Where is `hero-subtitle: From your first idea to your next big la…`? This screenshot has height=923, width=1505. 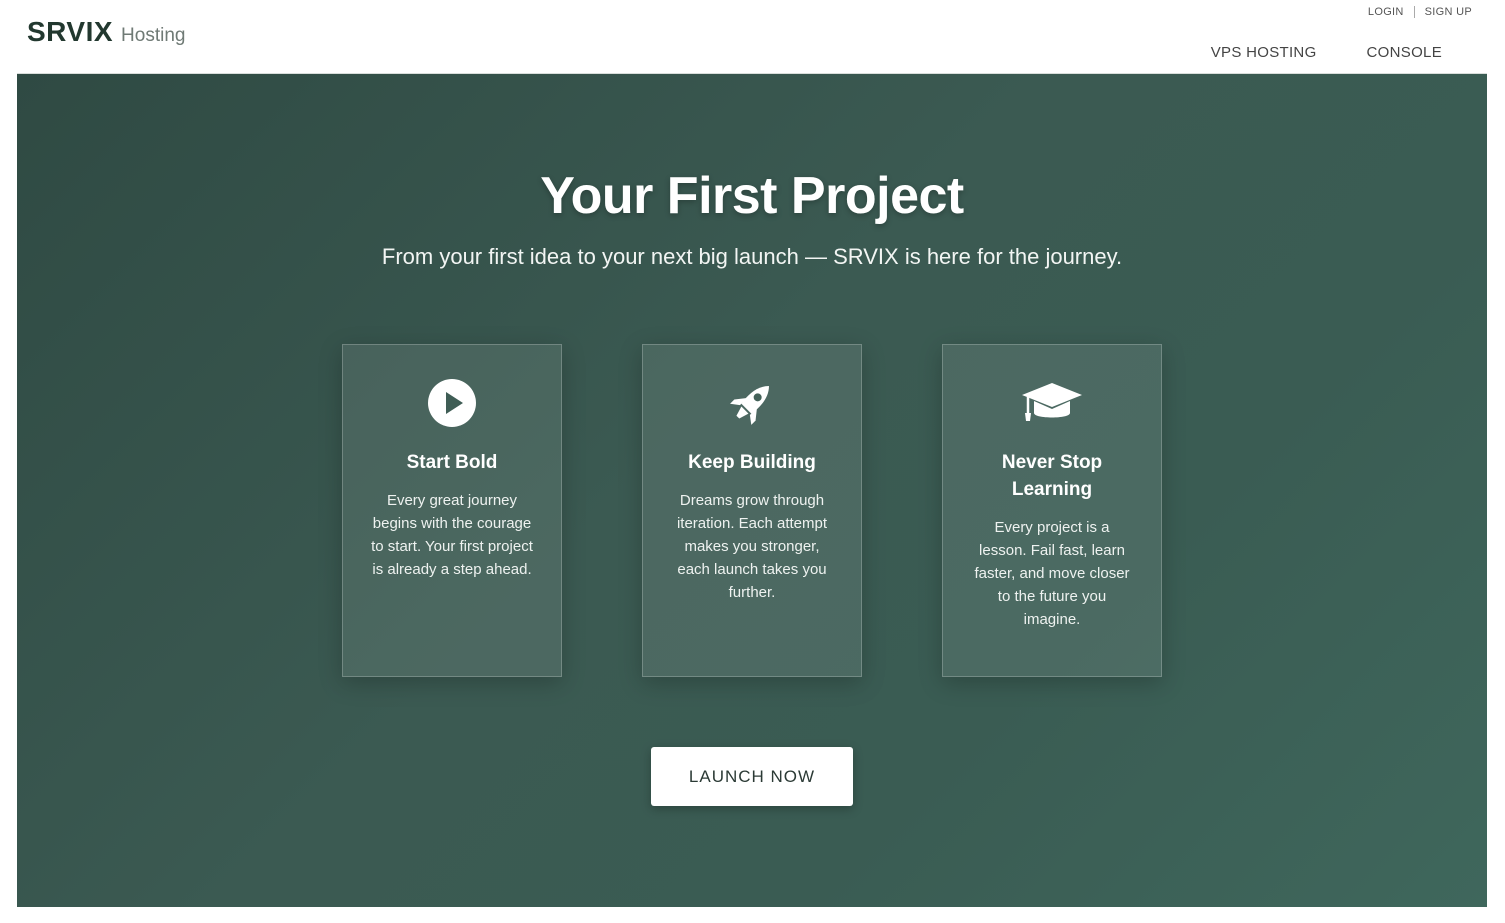 hero-subtitle: From your first idea to your next big la… is located at coordinates (752, 256).